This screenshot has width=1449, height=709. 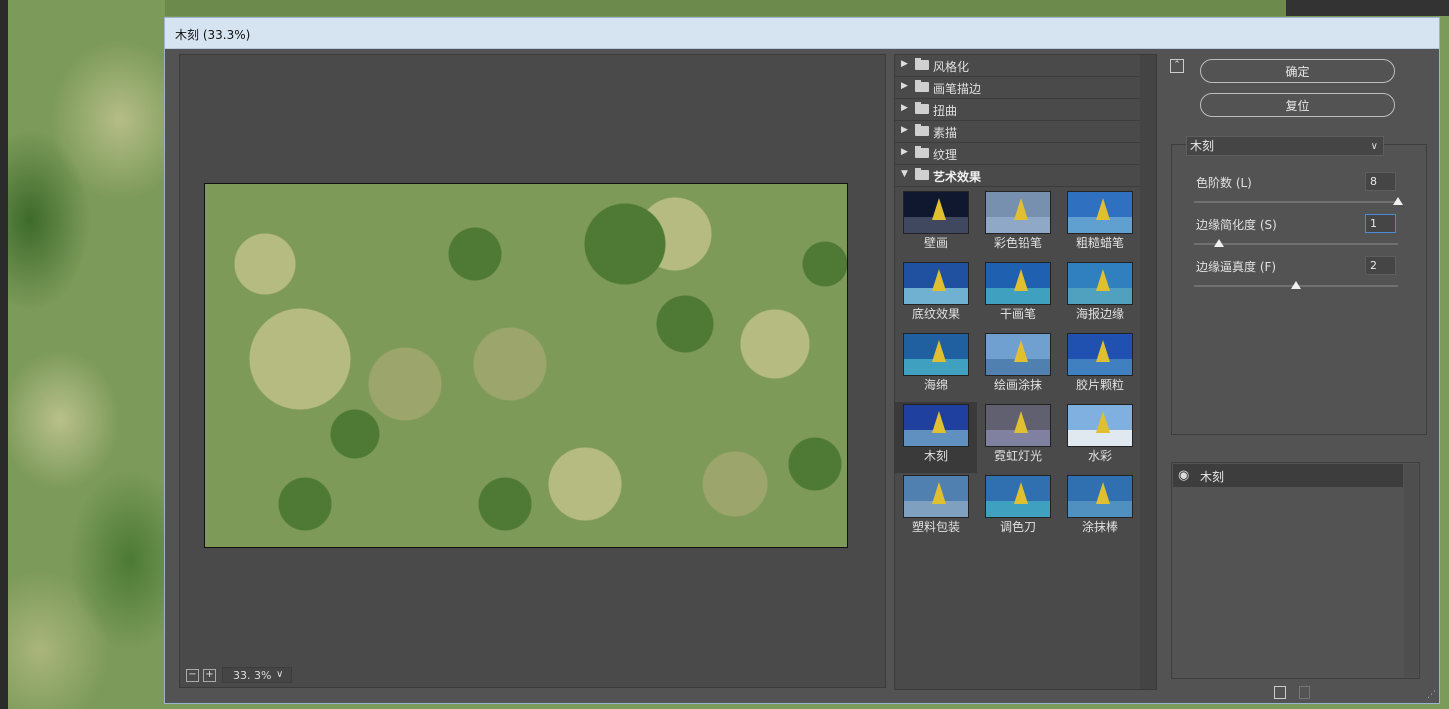 I want to click on levels-input: 8, so click(x=1380, y=181).